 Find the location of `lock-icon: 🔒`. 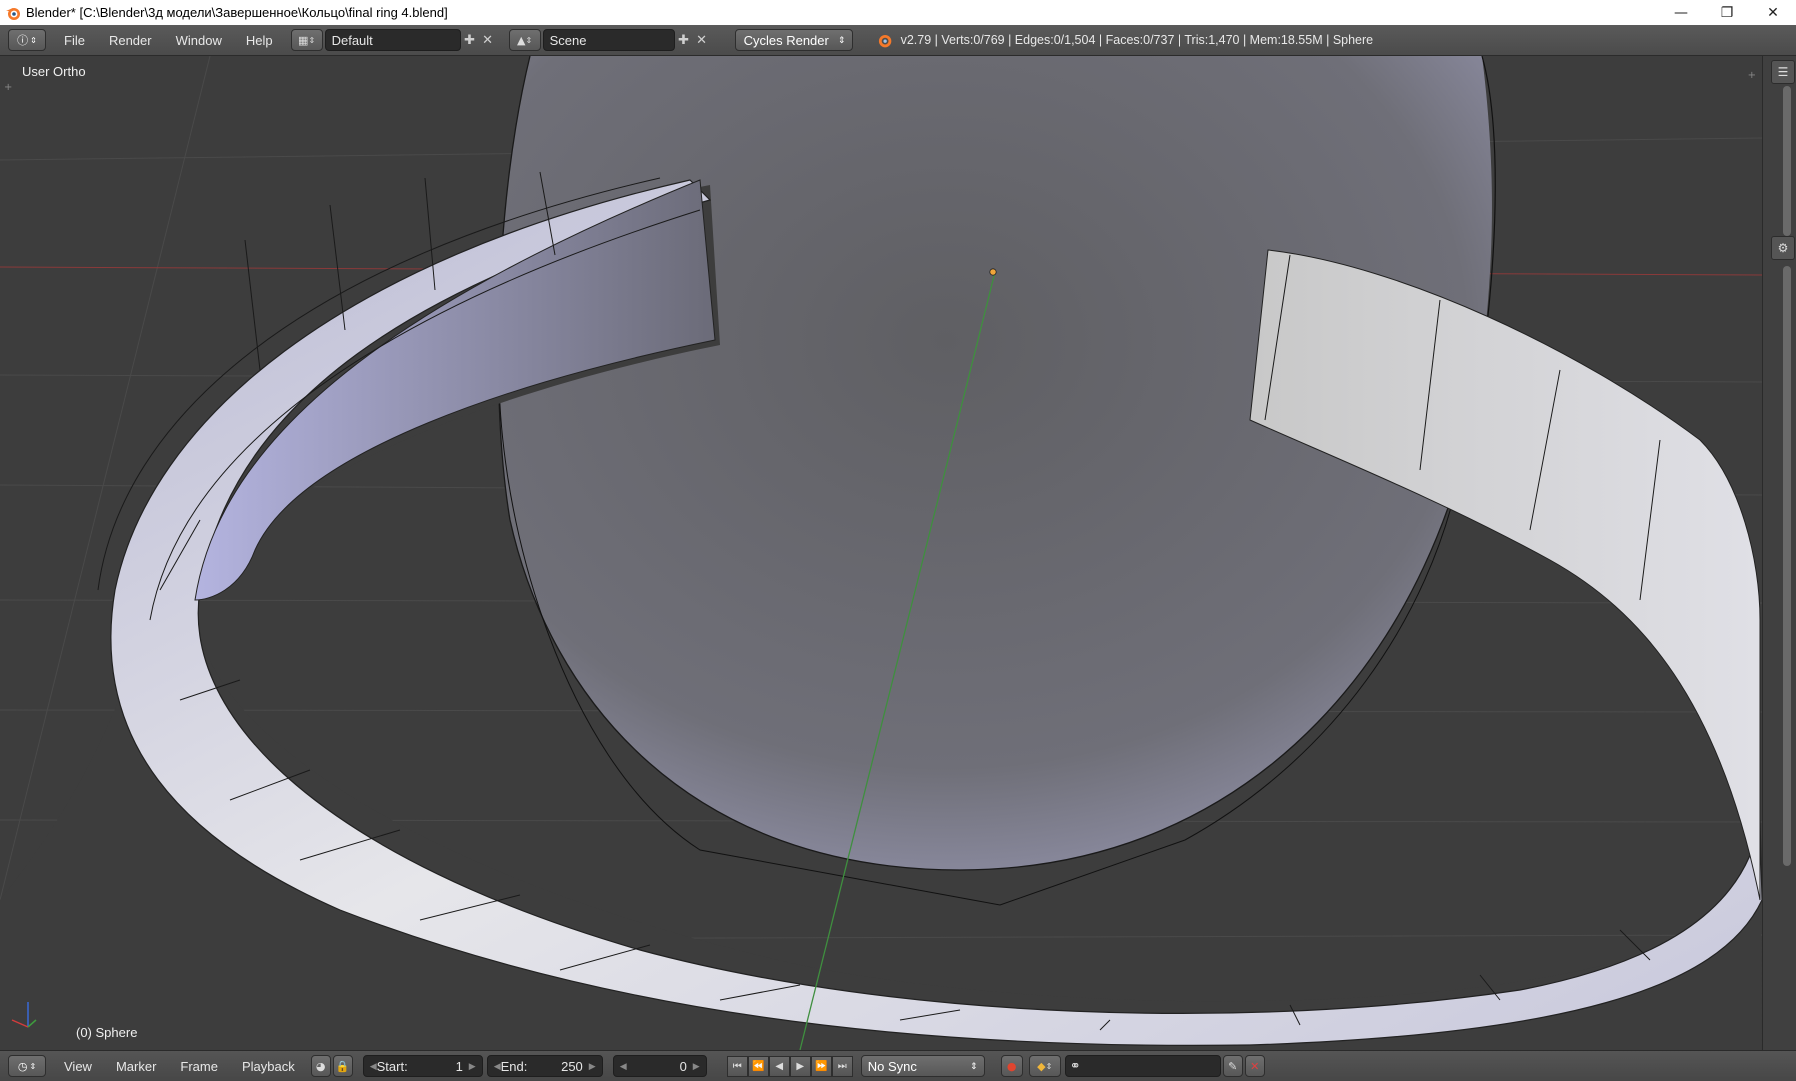

lock-icon: 🔒 is located at coordinates (342, 1066).